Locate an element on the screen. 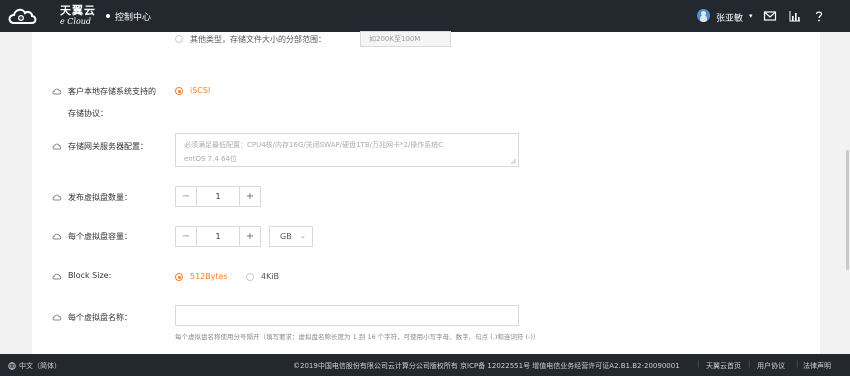 This screenshot has height=376, width=850. help-icon is located at coordinates (819, 16).